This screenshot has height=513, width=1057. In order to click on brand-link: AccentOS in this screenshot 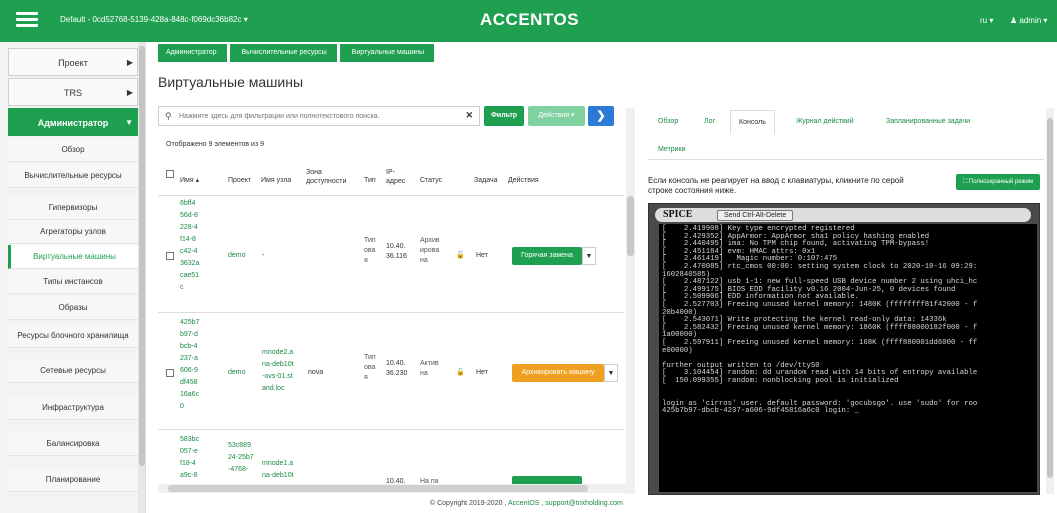, I will do `click(524, 503)`.